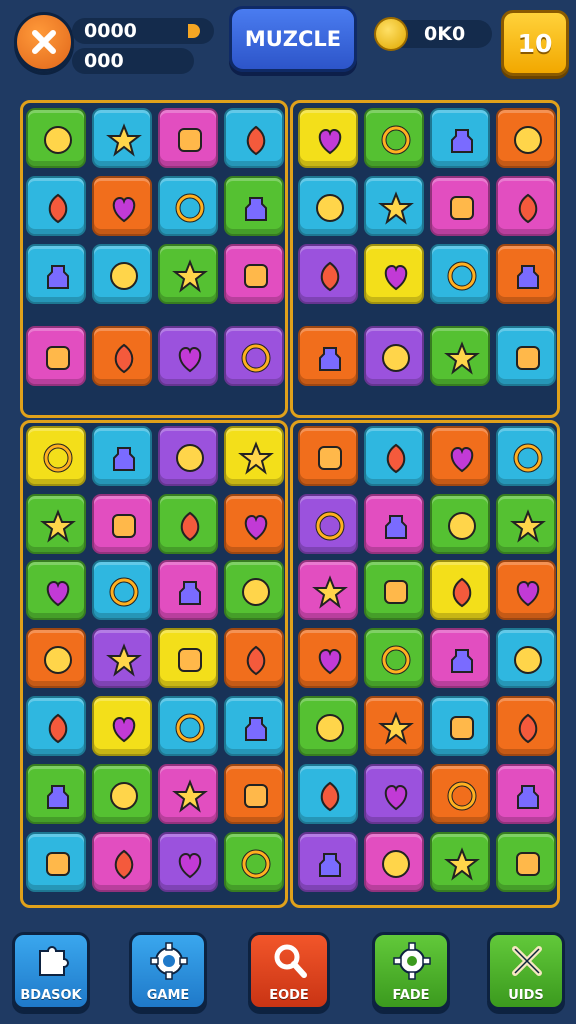  What do you see at coordinates (526, 971) in the screenshot?
I see `nav-button-uids: UIDS` at bounding box center [526, 971].